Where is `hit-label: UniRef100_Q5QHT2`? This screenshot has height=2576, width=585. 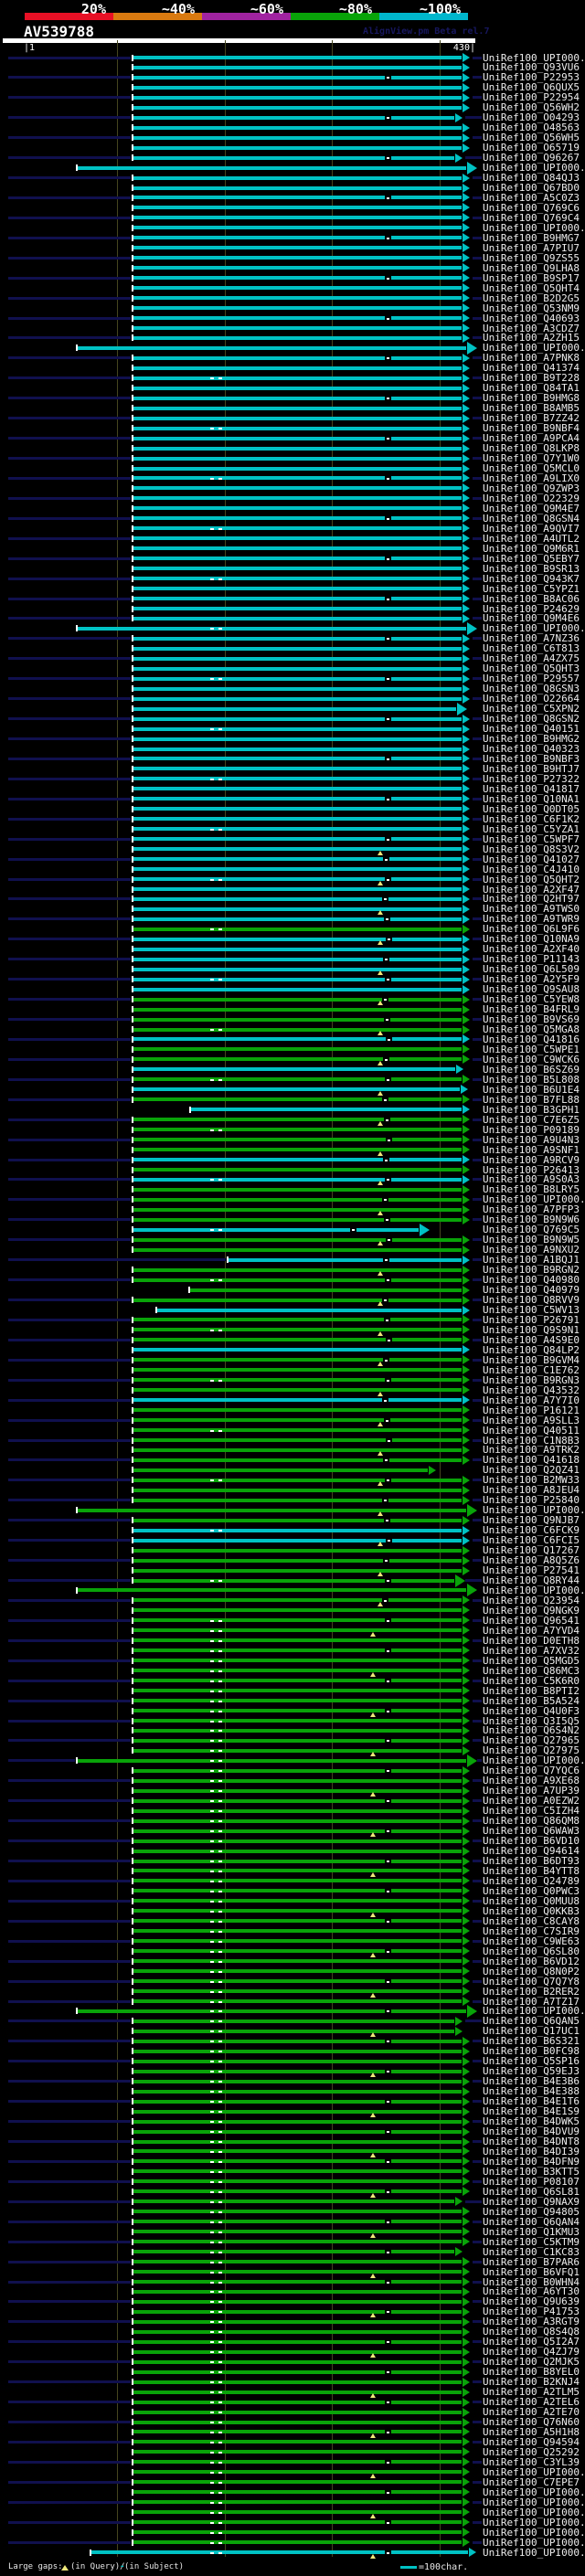 hit-label: UniRef100_Q5QHT2 is located at coordinates (532, 880).